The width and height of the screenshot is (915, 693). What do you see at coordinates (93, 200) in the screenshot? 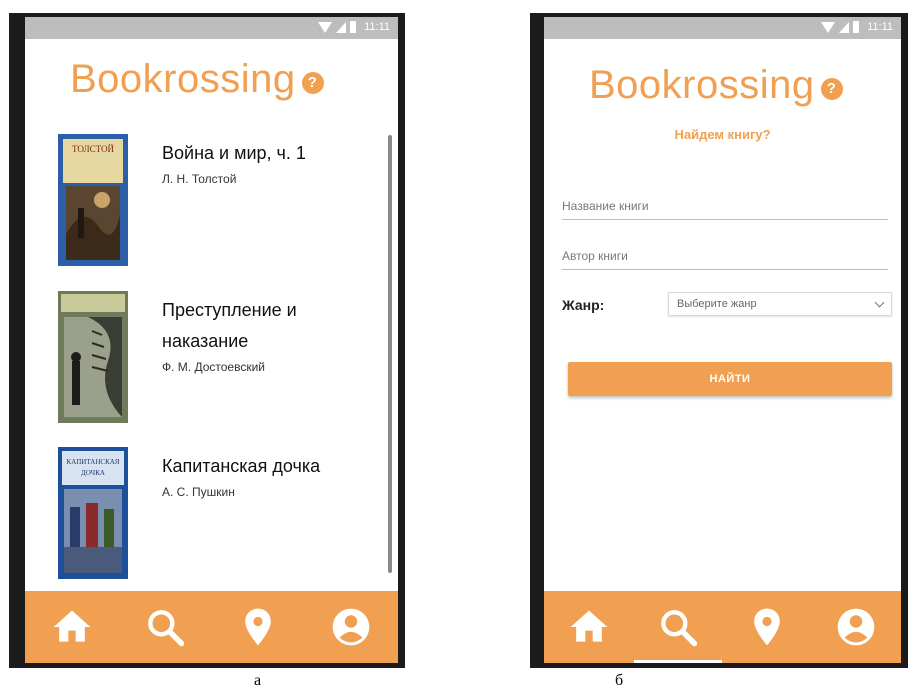
I see `book-cover-image: ТОЛСТОЙ` at bounding box center [93, 200].